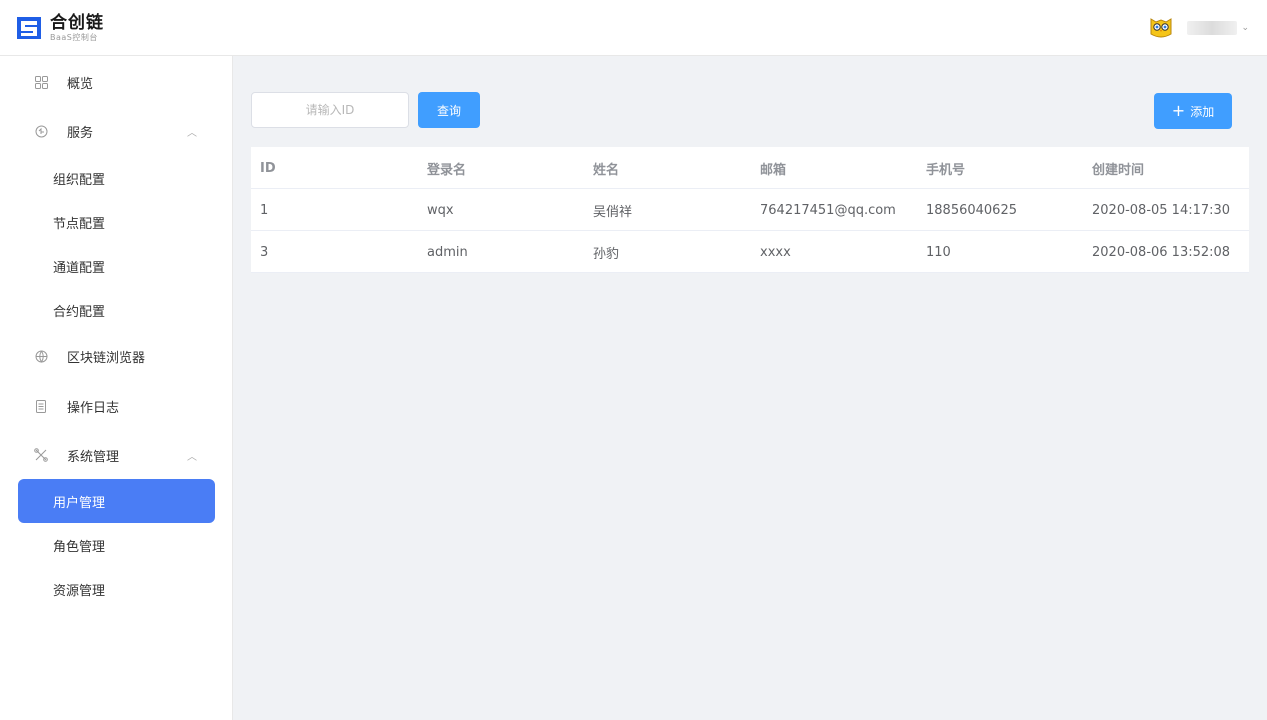 This screenshot has height=720, width=1267. I want to click on top-header: 合创链 BaaS控制台 ⌄, so click(633, 28).